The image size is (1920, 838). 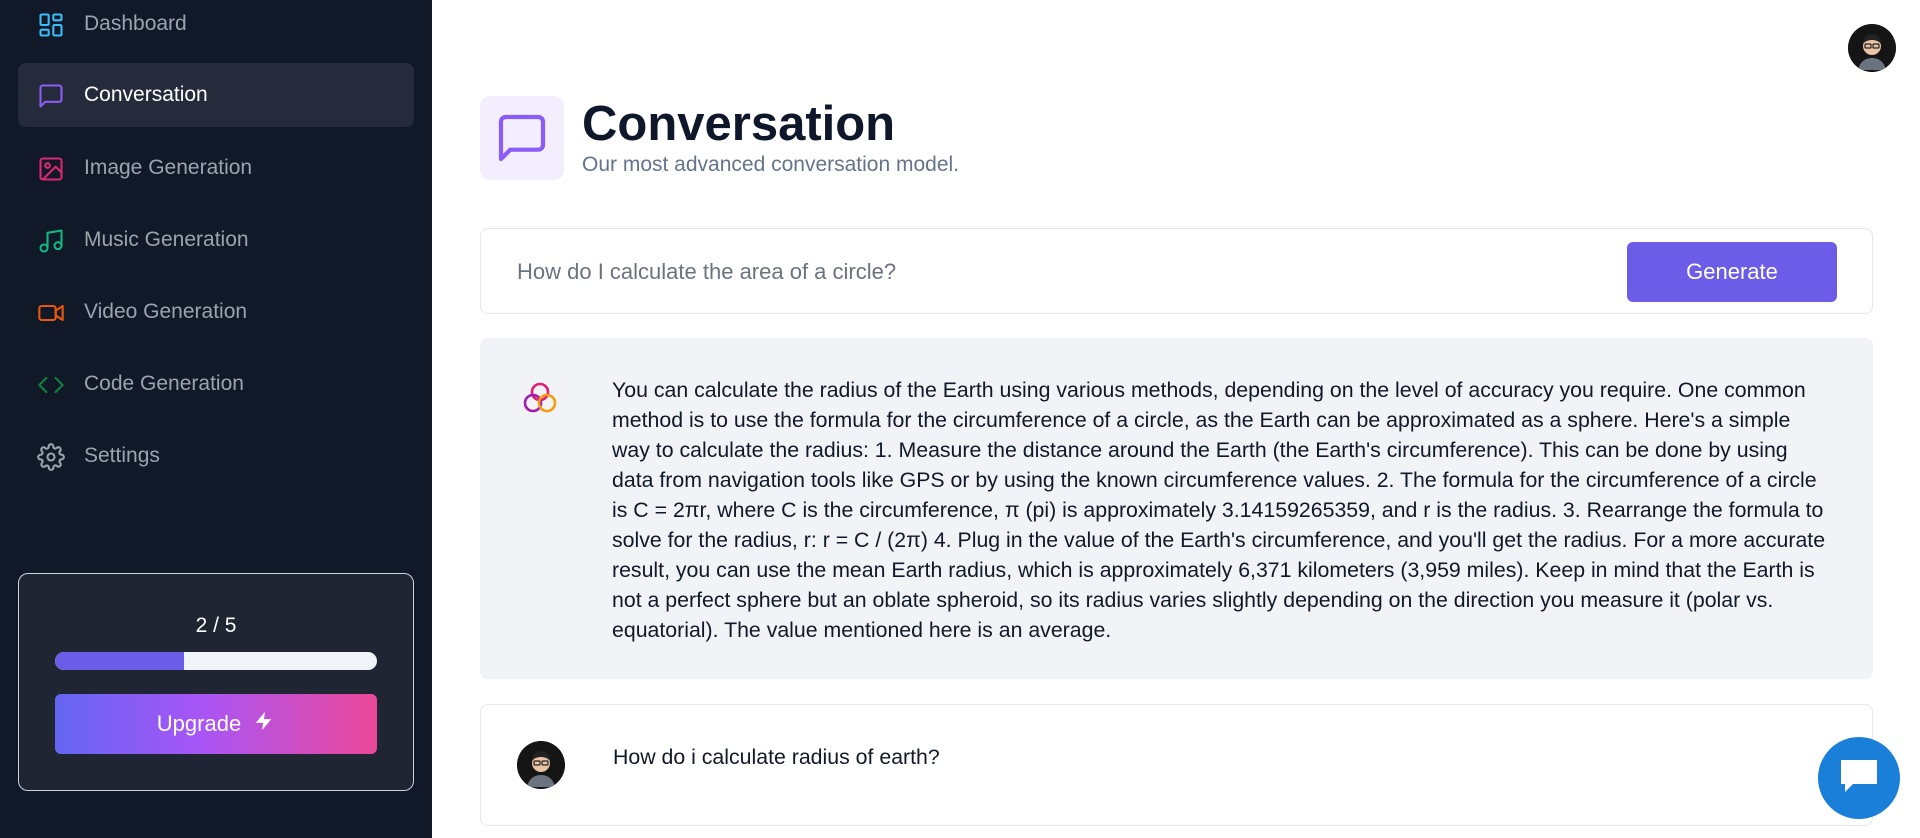 What do you see at coordinates (216, 682) in the screenshot?
I see `usage-card: 2 / 5 Upgrade` at bounding box center [216, 682].